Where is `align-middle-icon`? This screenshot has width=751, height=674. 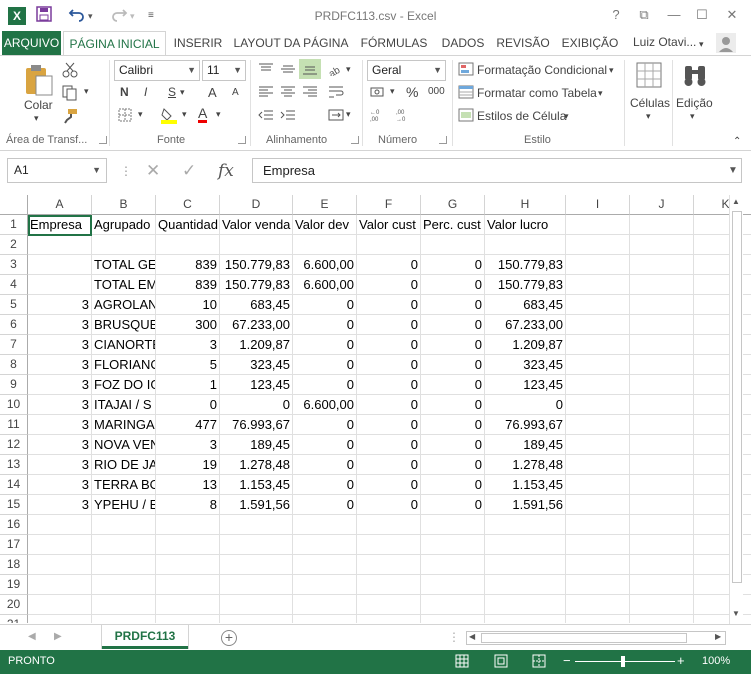
align-middle-icon is located at coordinates (288, 69).